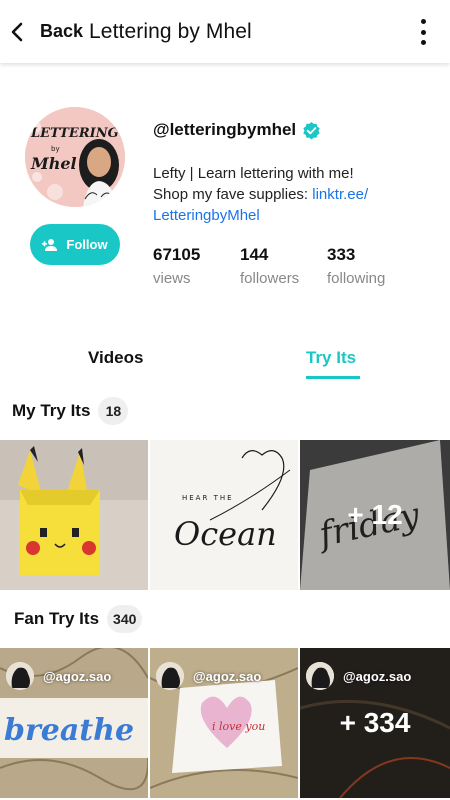 Image resolution: width=450 pixels, height=800 pixels. I want to click on my-try-it-tile, so click(74, 515).